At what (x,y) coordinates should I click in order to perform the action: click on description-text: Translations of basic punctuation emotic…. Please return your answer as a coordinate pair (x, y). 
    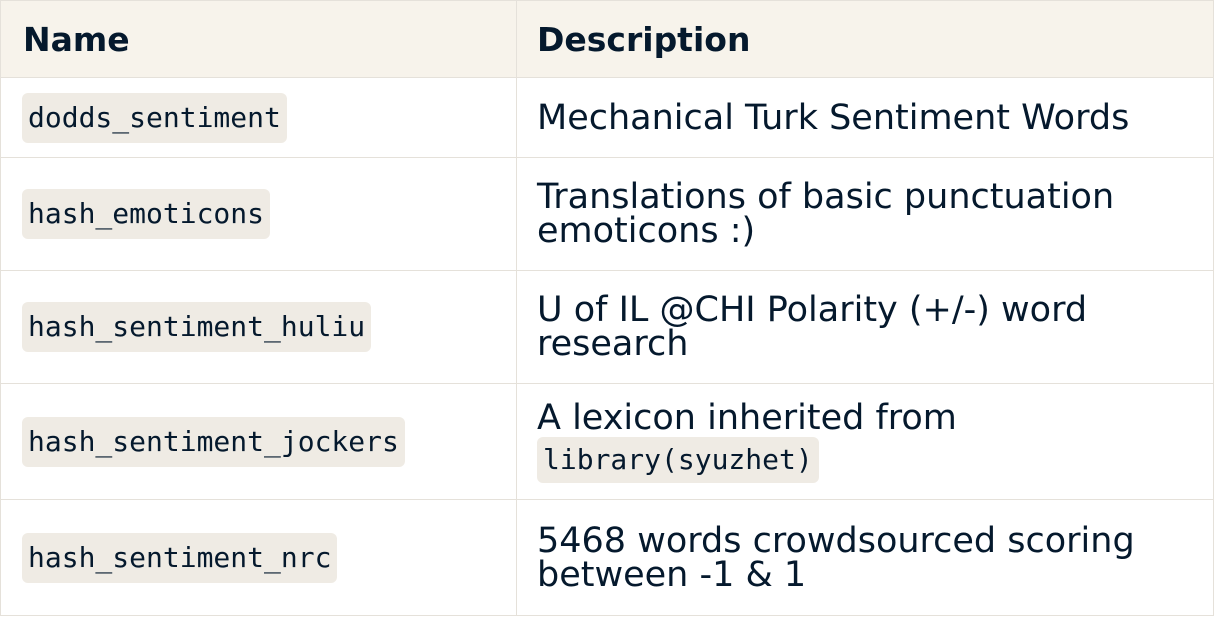
    Looking at the image, I should click on (826, 214).